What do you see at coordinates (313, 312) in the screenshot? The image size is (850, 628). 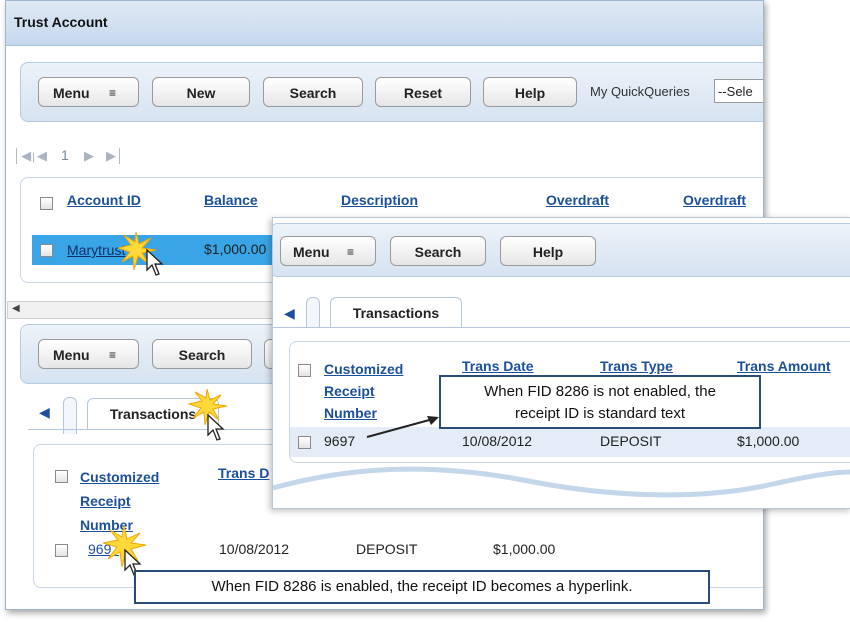 I see `tab-edge` at bounding box center [313, 312].